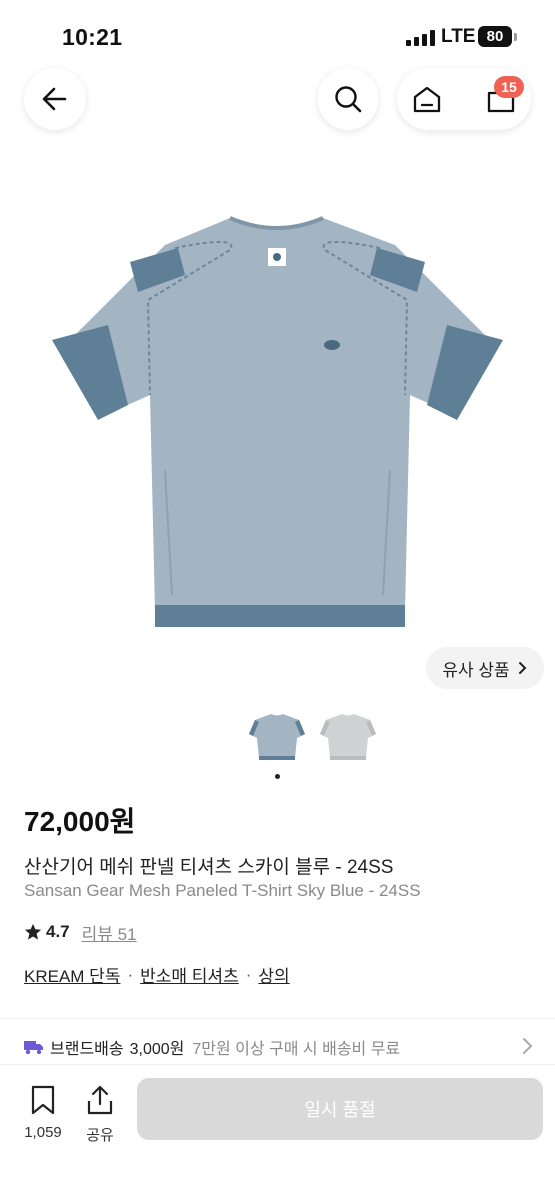  What do you see at coordinates (157, 1049) in the screenshot?
I see `shipping-price: 3,000원` at bounding box center [157, 1049].